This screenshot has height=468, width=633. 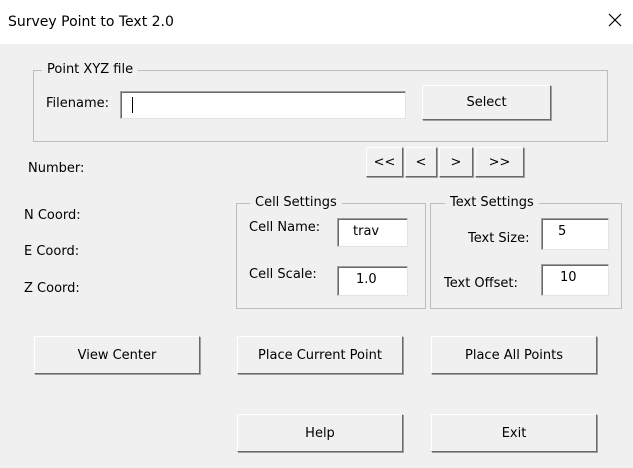 What do you see at coordinates (456, 162) in the screenshot?
I see `next-record-button: >` at bounding box center [456, 162].